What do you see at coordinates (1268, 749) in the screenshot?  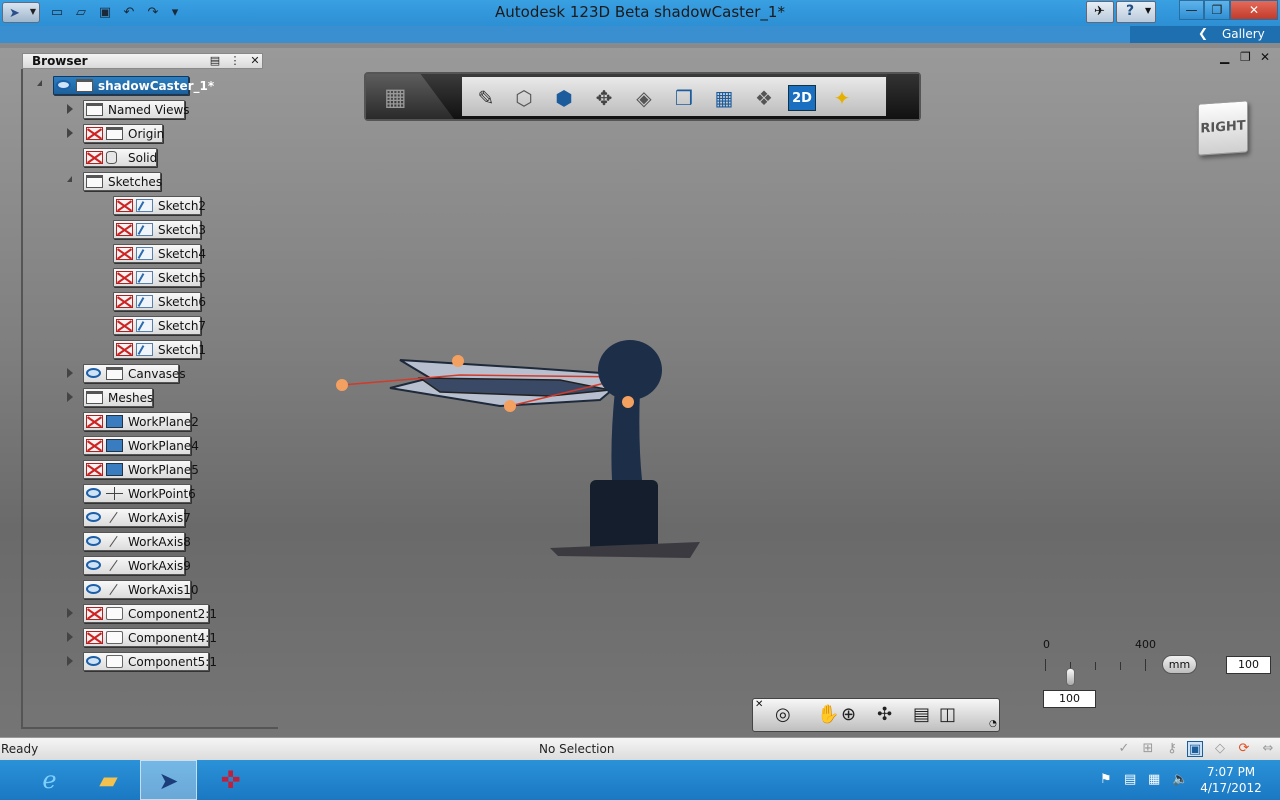 I see `arrows-icon: ⇔` at bounding box center [1268, 749].